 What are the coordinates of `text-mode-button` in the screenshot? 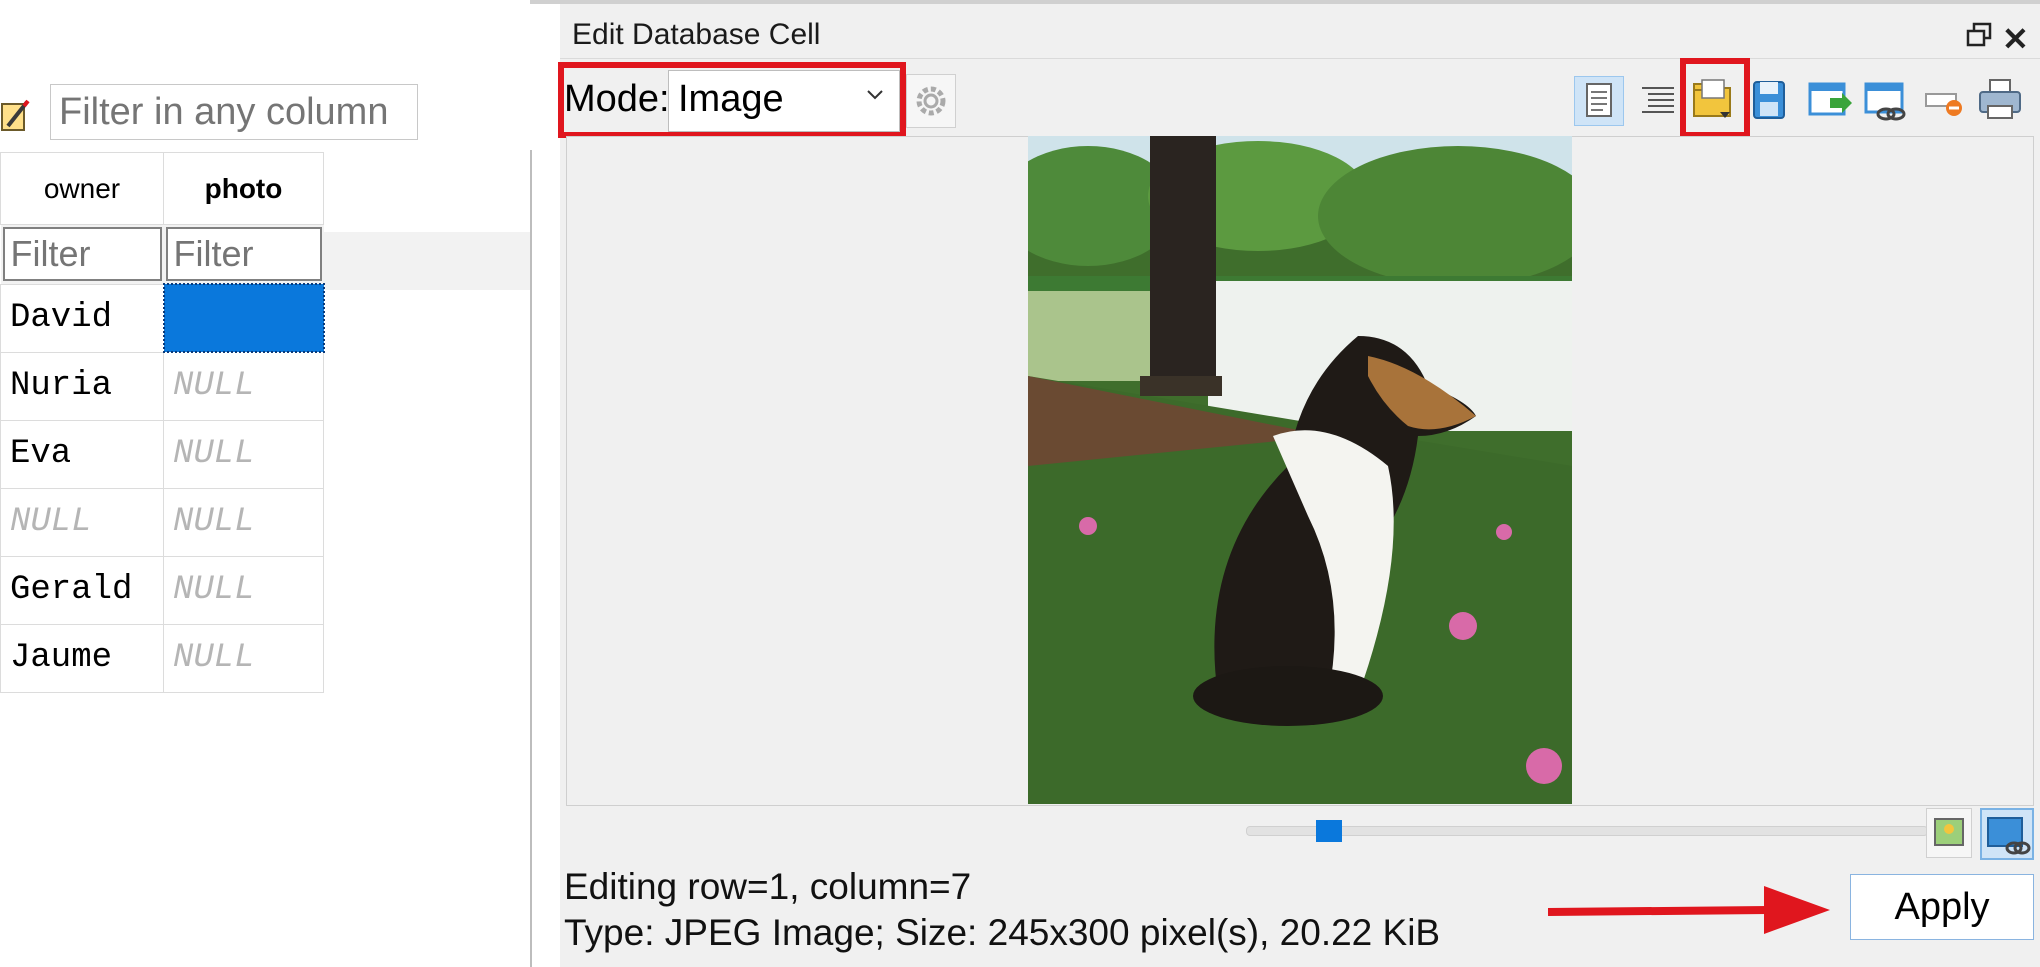 It's located at (1599, 101).